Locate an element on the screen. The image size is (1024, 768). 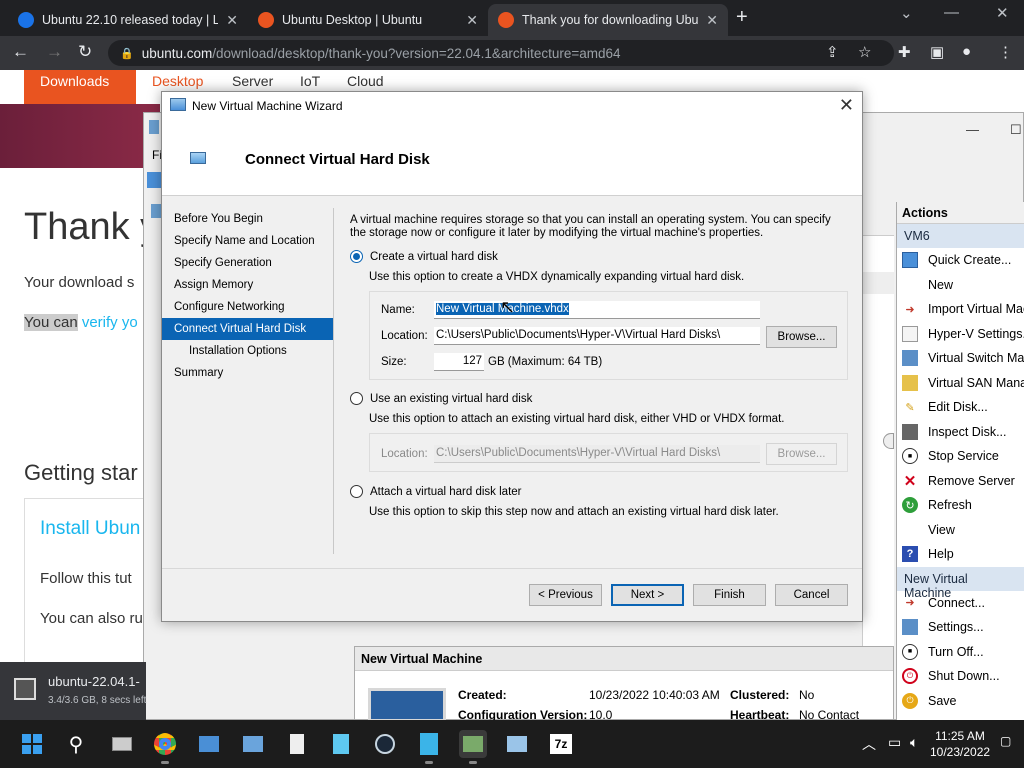
new-tab-icon: + is located at coordinates (742, 17).